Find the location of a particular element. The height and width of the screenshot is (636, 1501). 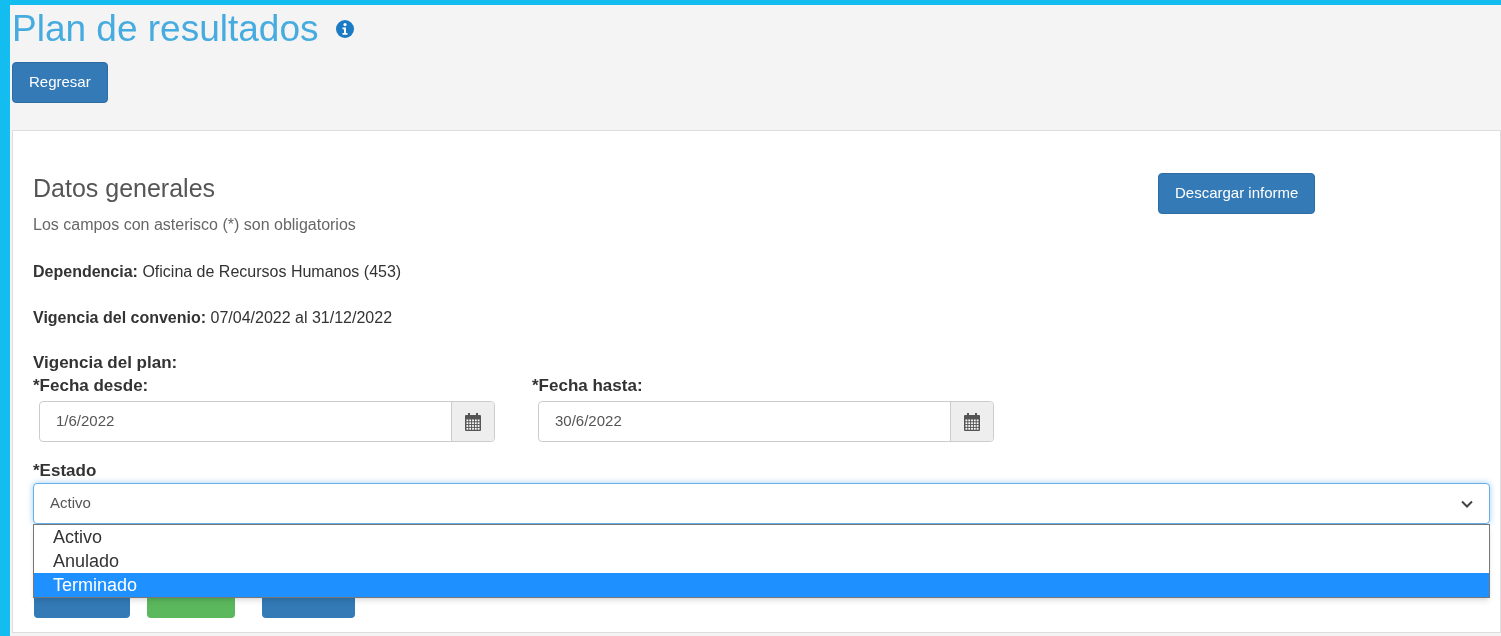

dropdown-option: Anulado is located at coordinates (761, 561).